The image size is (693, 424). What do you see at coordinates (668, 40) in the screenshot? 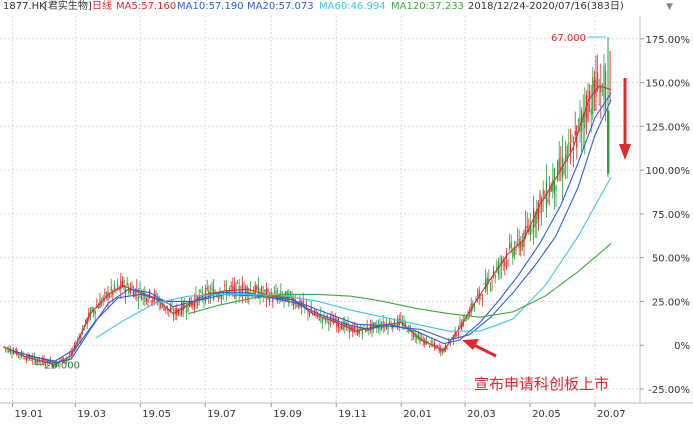
I see `y-tick-label: 175.00%` at bounding box center [668, 40].